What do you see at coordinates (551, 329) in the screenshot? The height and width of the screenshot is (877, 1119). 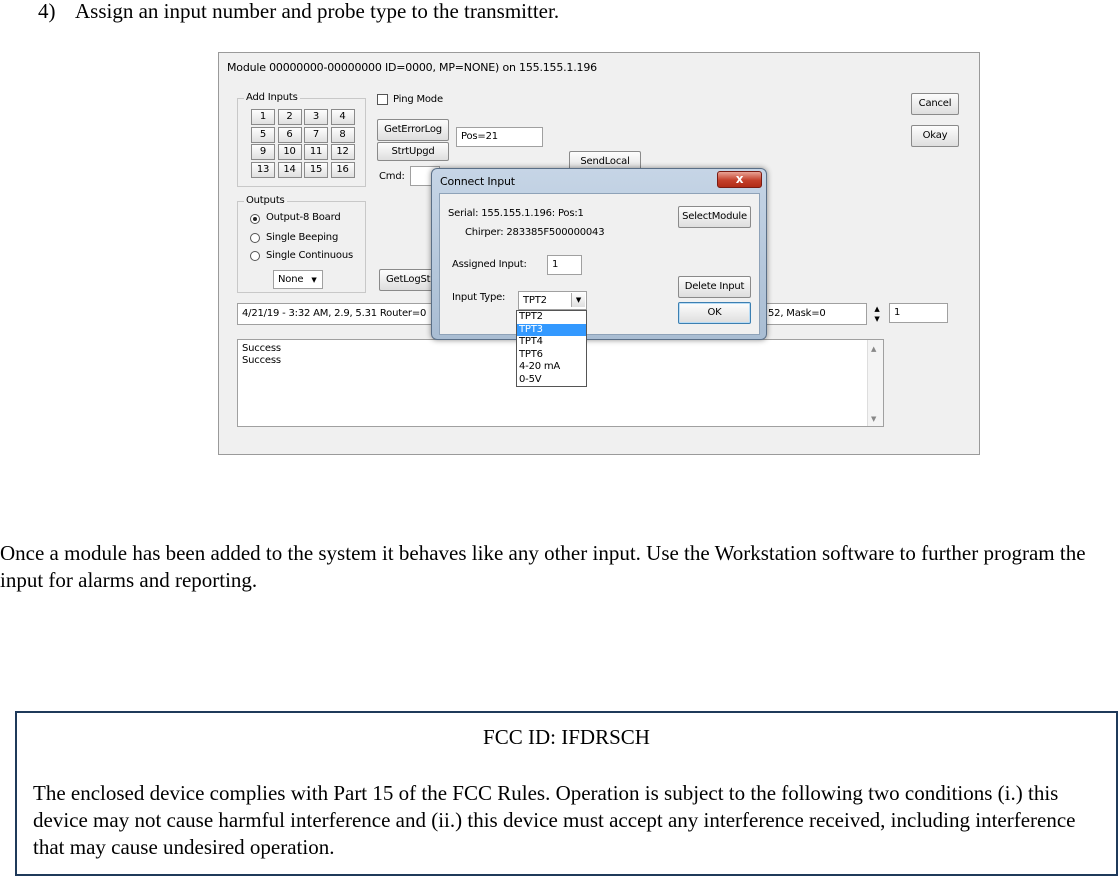 I see `input-type-option: TPT3` at bounding box center [551, 329].